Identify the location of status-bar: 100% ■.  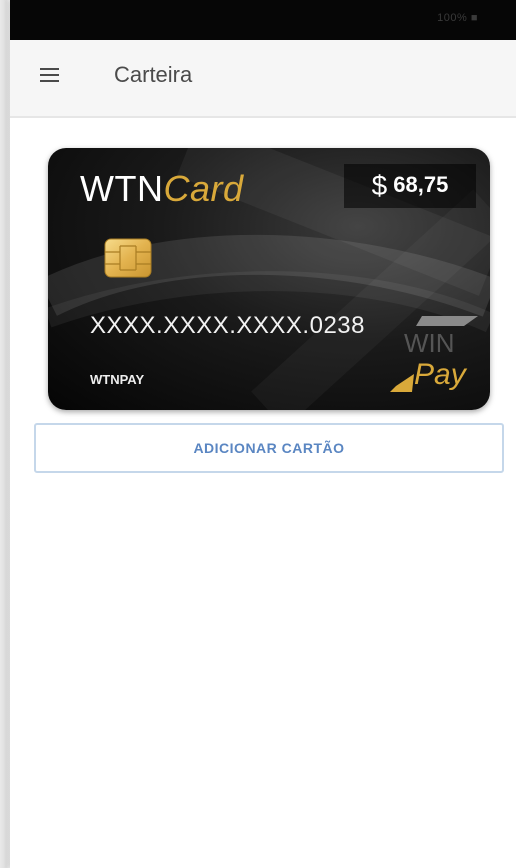
(263, 20).